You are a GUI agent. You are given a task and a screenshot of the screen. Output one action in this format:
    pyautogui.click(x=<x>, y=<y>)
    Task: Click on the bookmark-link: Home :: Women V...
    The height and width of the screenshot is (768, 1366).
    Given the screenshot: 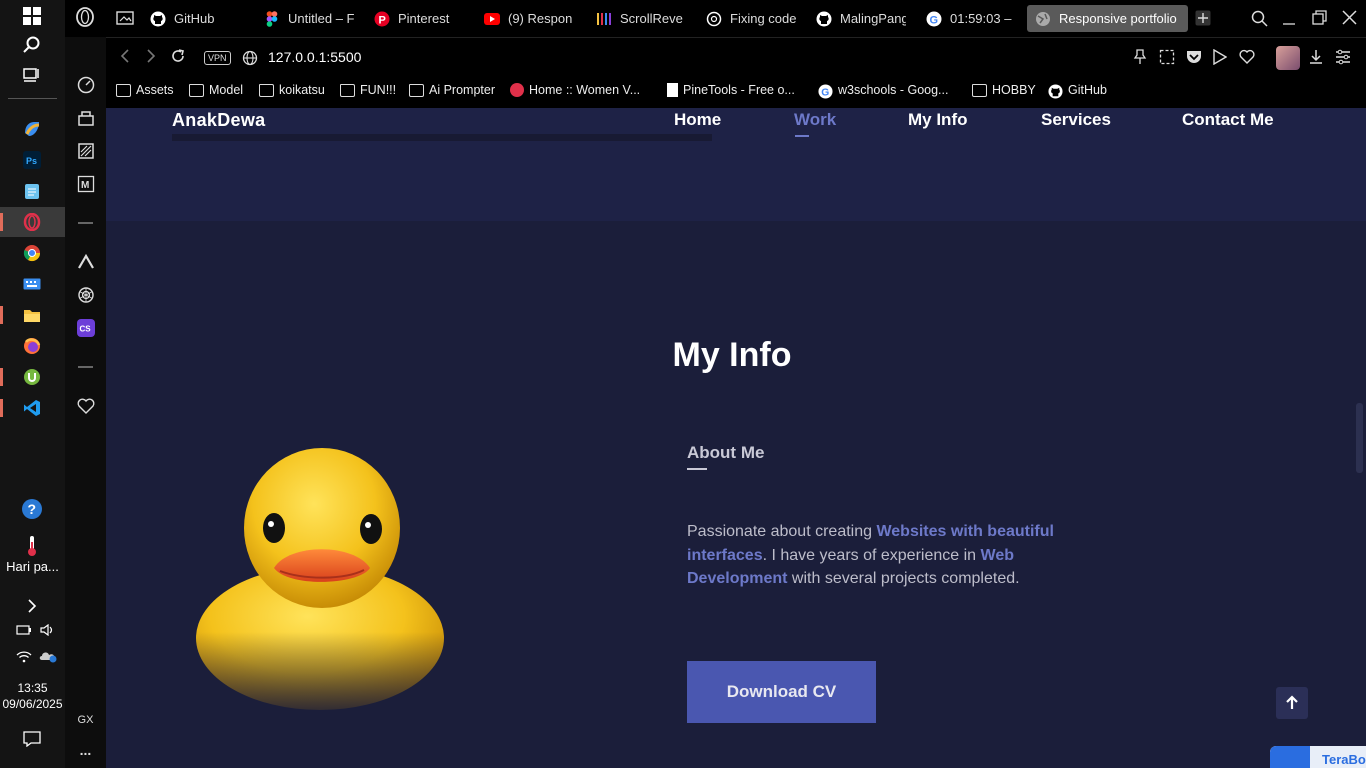 What is the action you would take?
    pyautogui.click(x=575, y=90)
    